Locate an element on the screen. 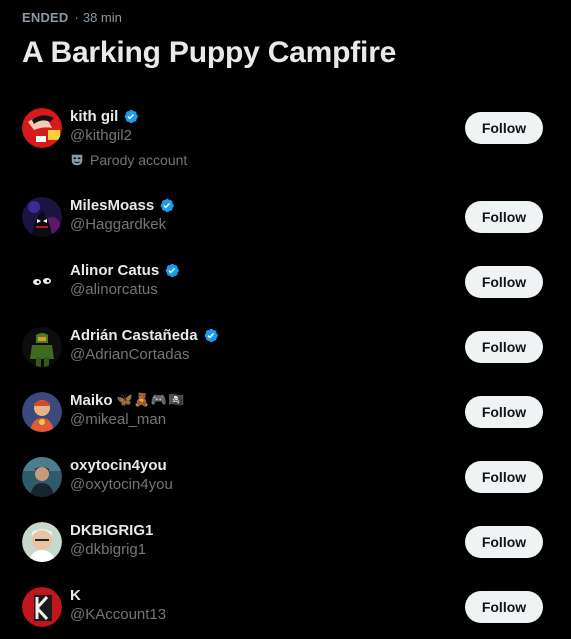  parody-label: Parody account is located at coordinates (128, 160).